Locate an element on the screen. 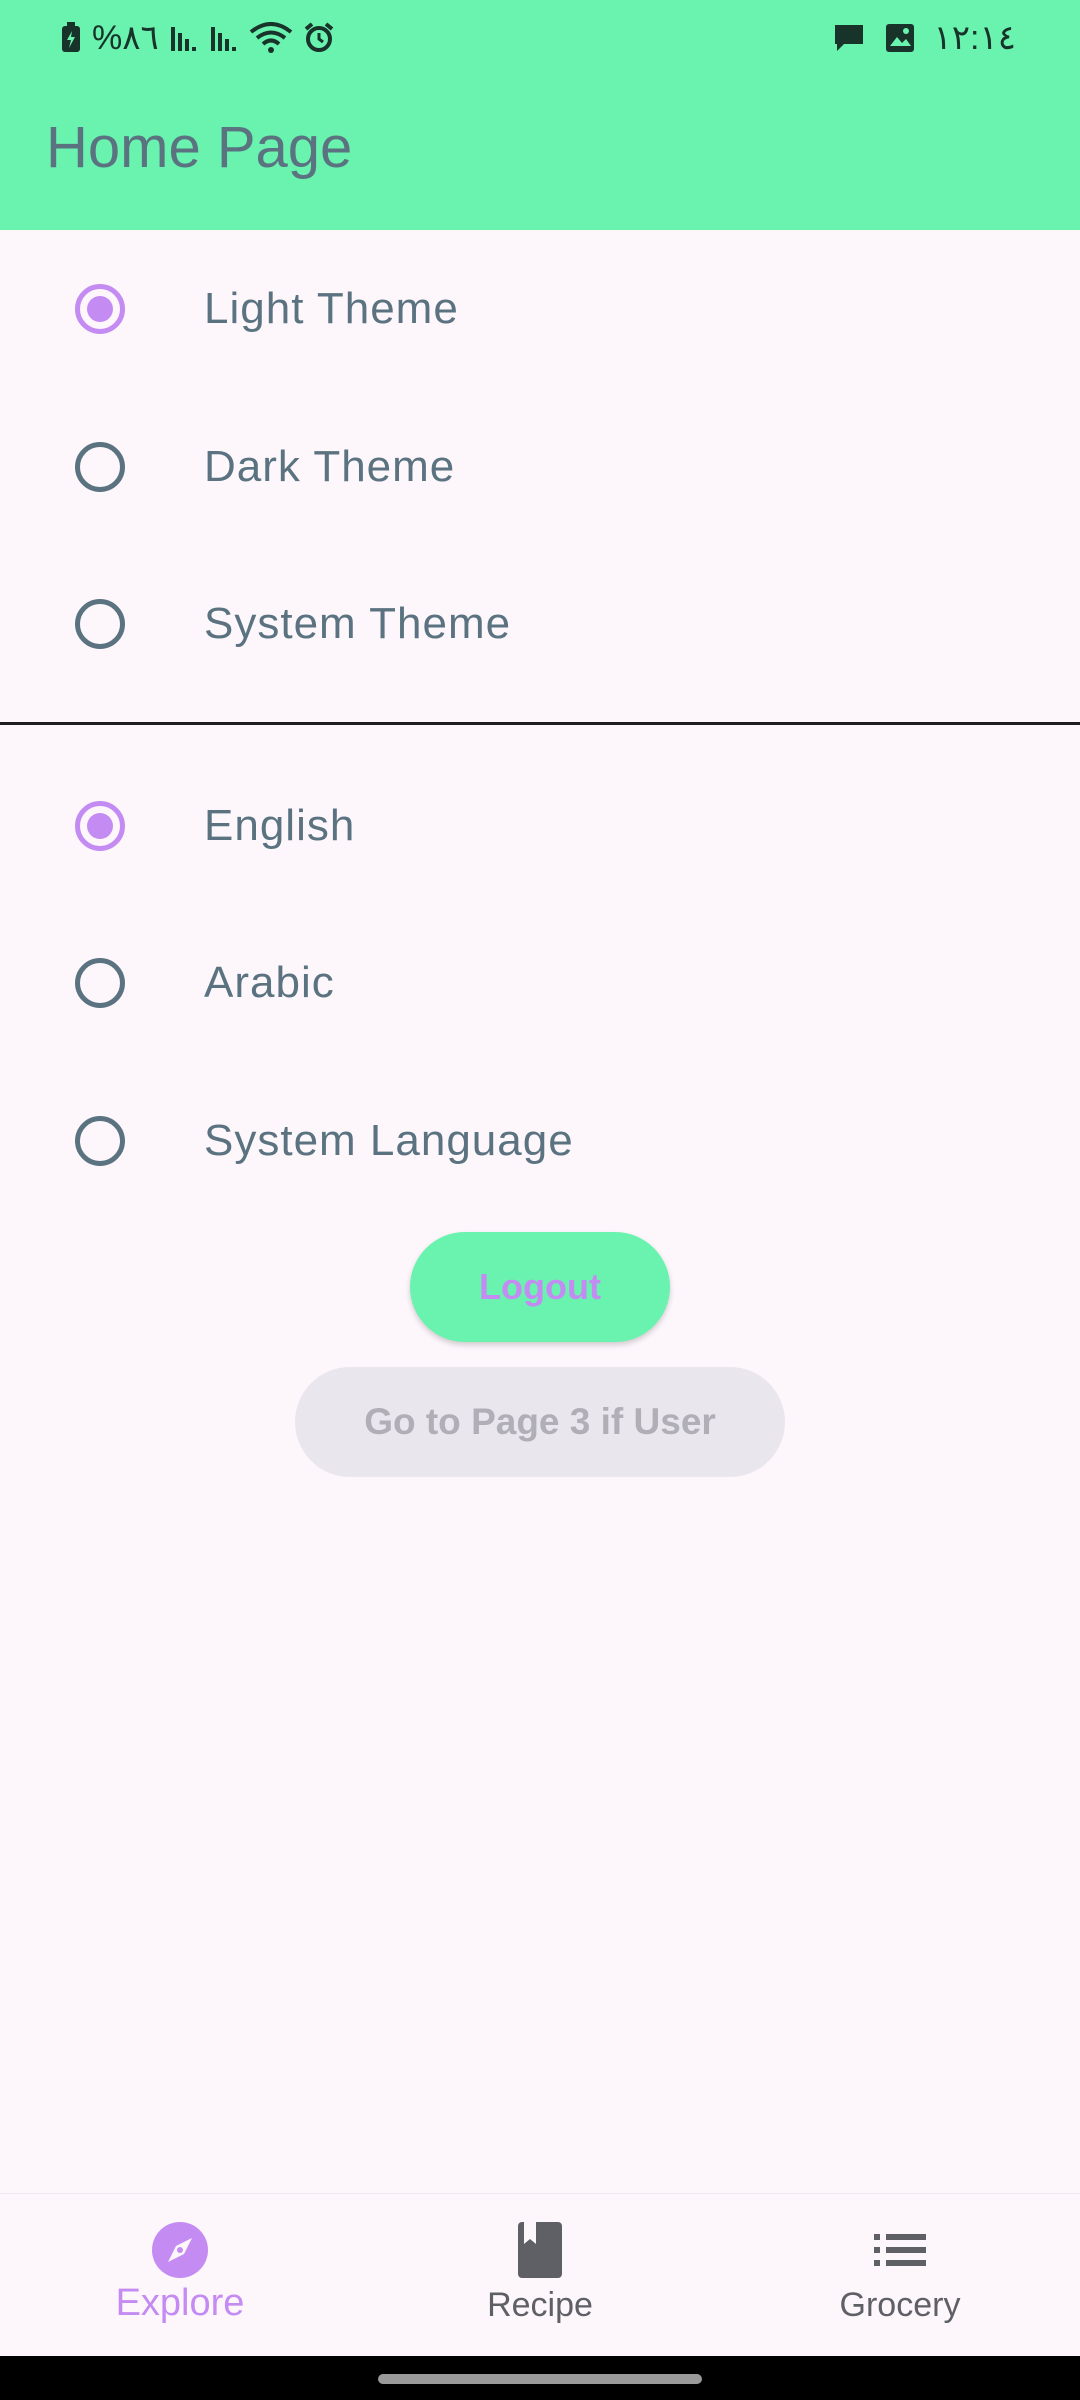  radio-label: System Theme is located at coordinates (358, 623).